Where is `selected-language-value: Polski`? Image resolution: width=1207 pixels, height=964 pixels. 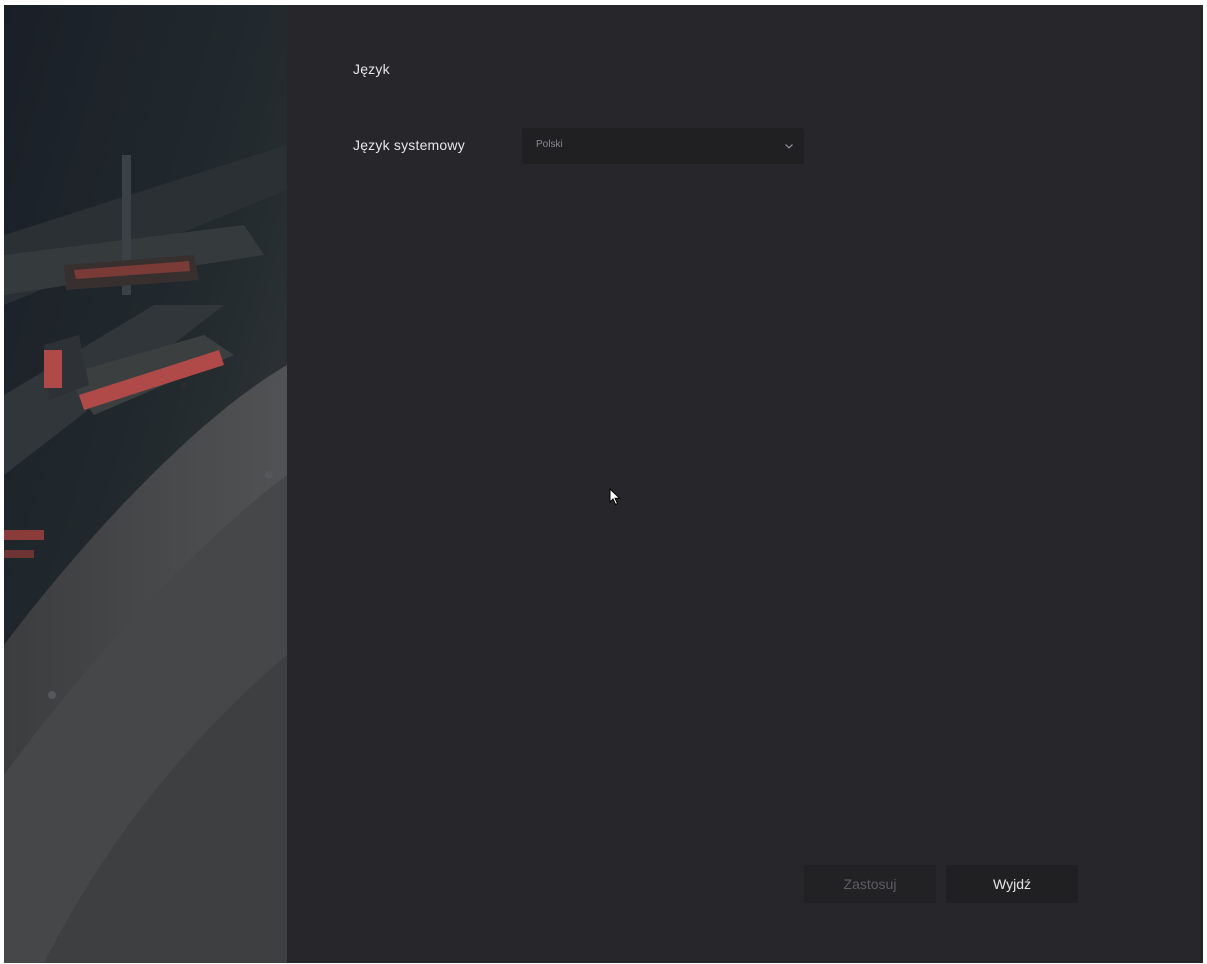
selected-language-value: Polski is located at coordinates (549, 144).